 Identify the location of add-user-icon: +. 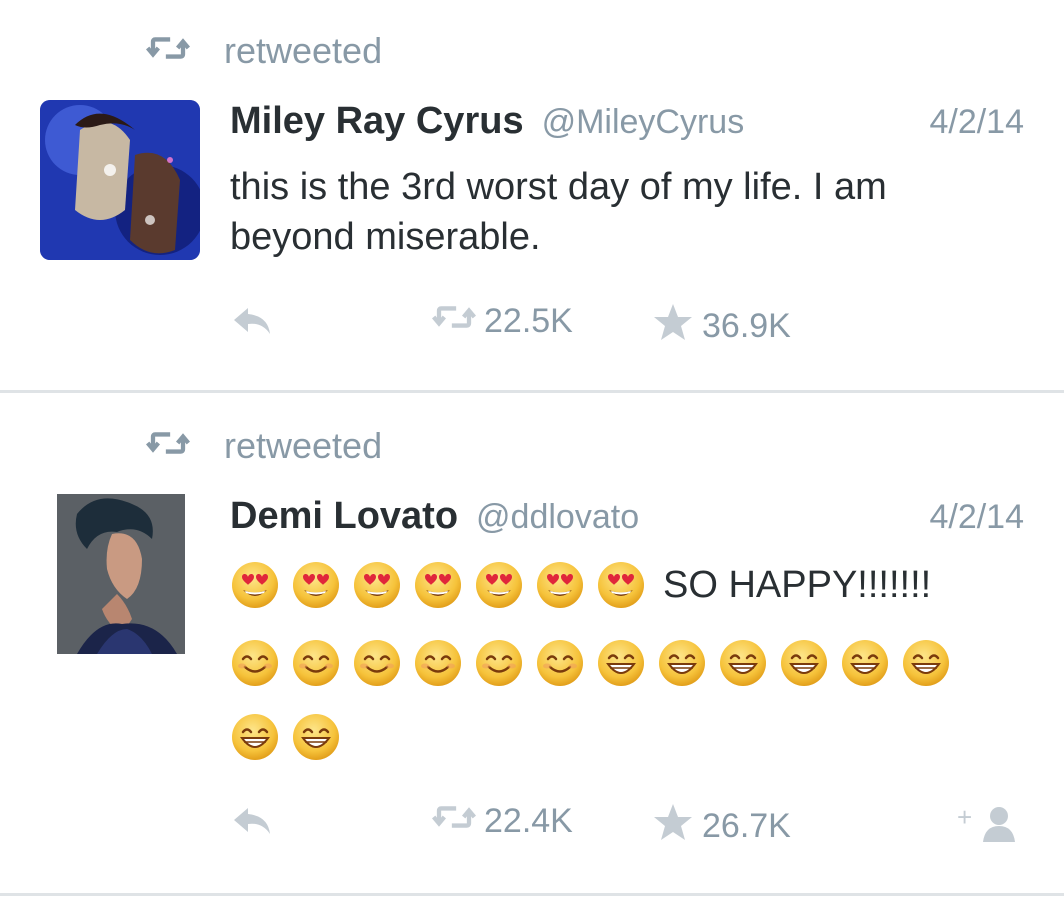
(991, 828).